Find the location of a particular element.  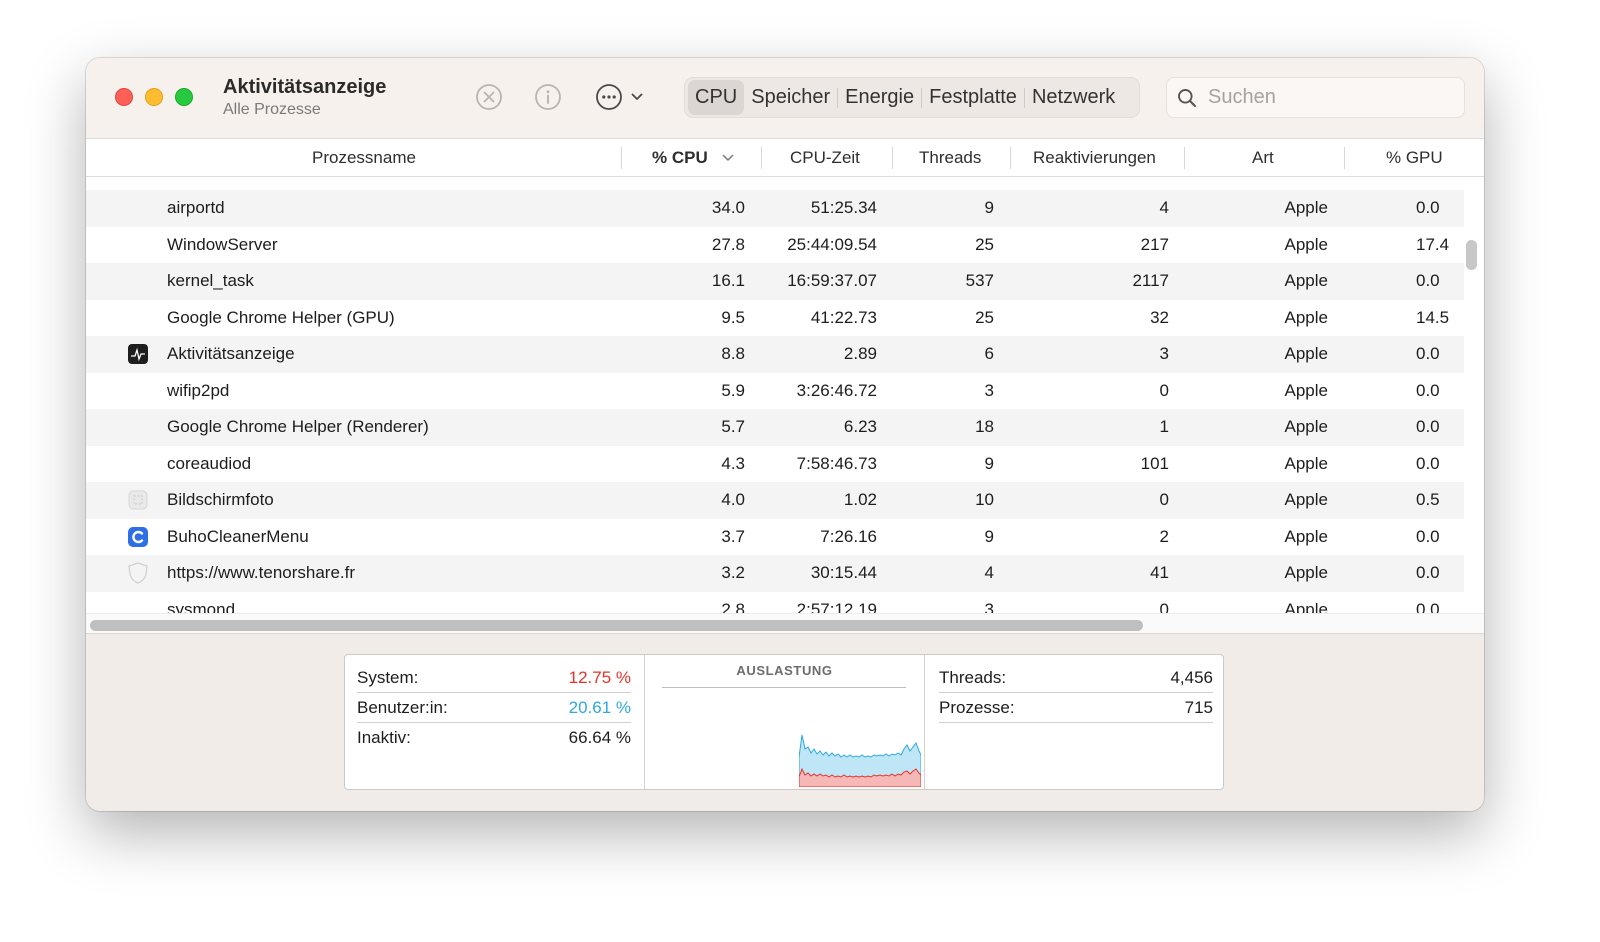

graph-divider is located at coordinates (784, 687).